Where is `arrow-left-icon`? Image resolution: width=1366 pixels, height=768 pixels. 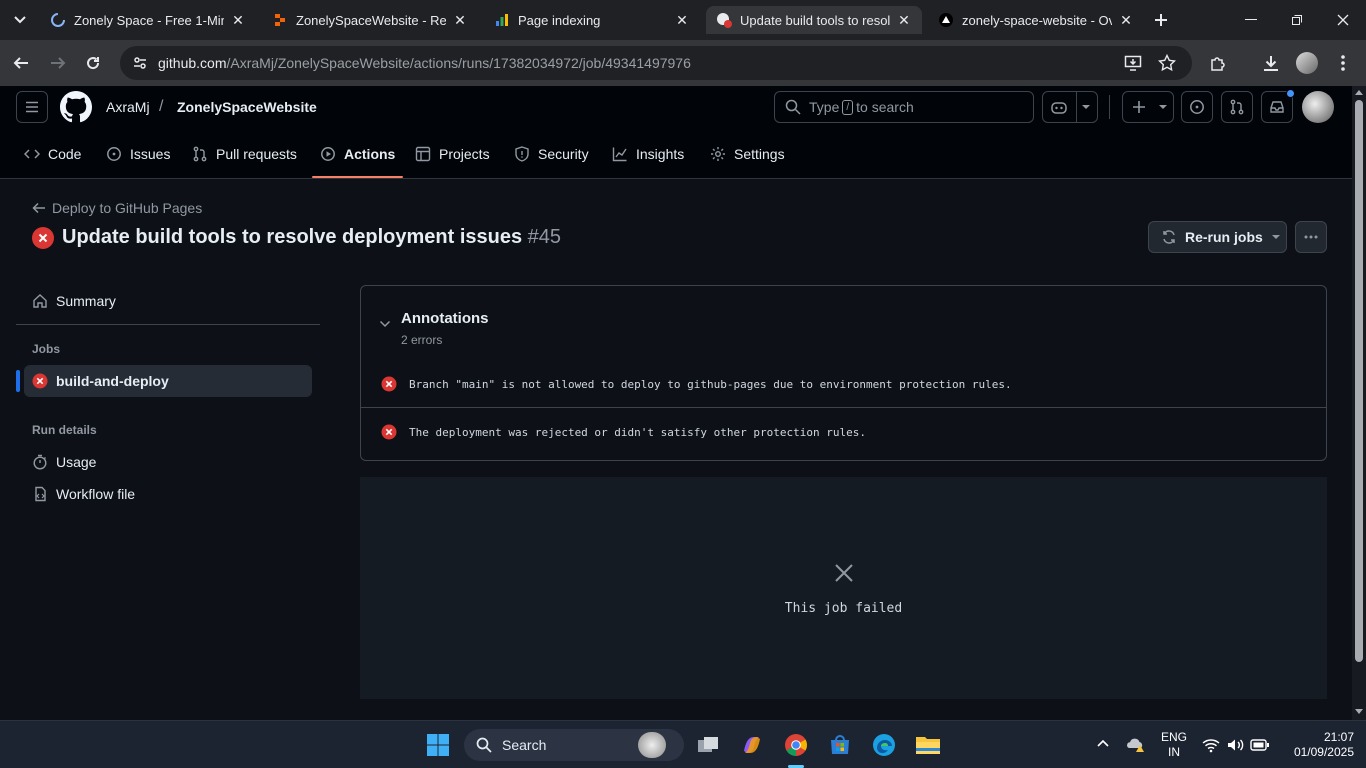 arrow-left-icon is located at coordinates (39, 208).